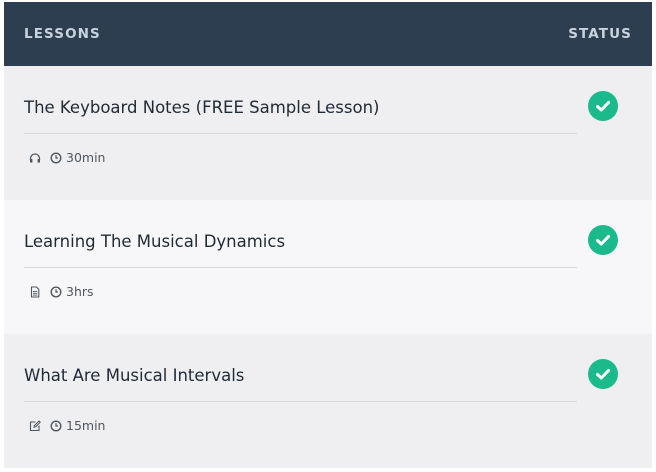  I want to click on lesson-meta: 30min, so click(66, 157).